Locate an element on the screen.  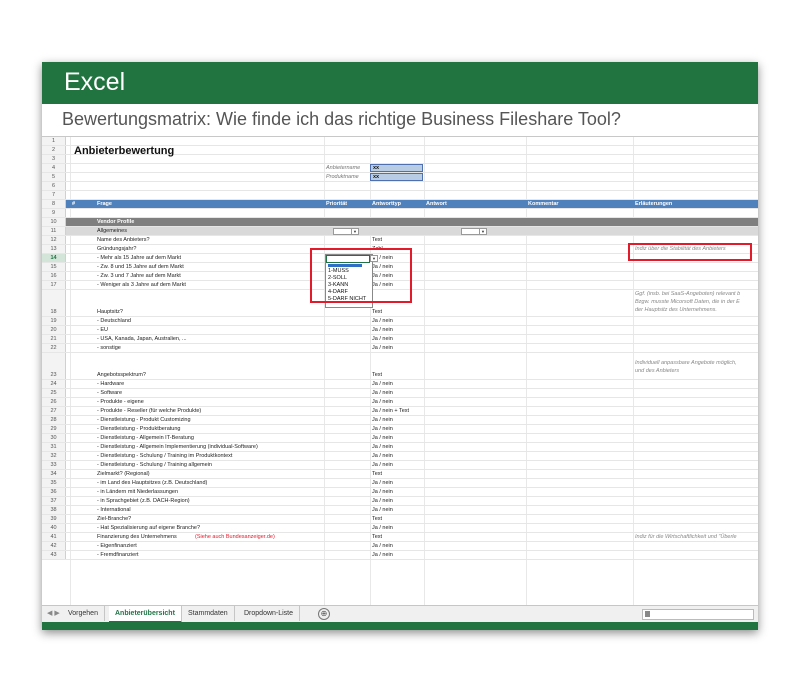
frage-cell: - International is located at coordinates (114, 510).